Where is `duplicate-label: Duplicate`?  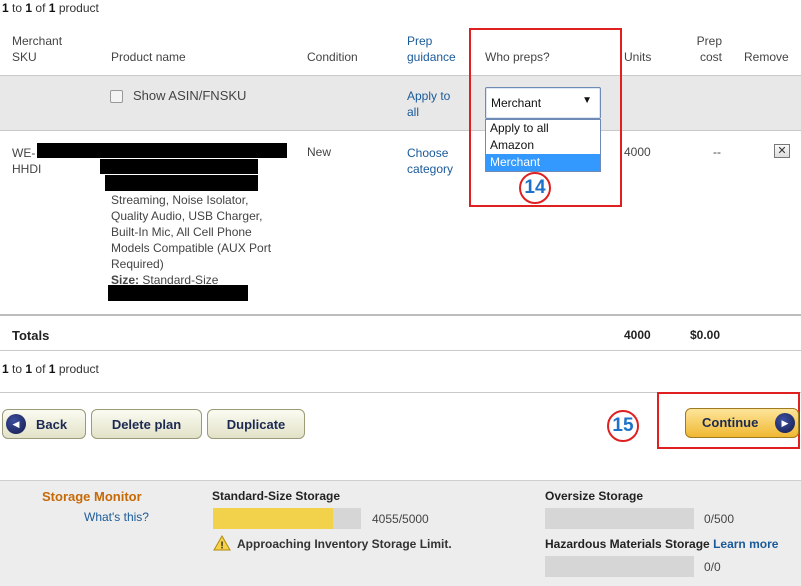
duplicate-label: Duplicate is located at coordinates (256, 424).